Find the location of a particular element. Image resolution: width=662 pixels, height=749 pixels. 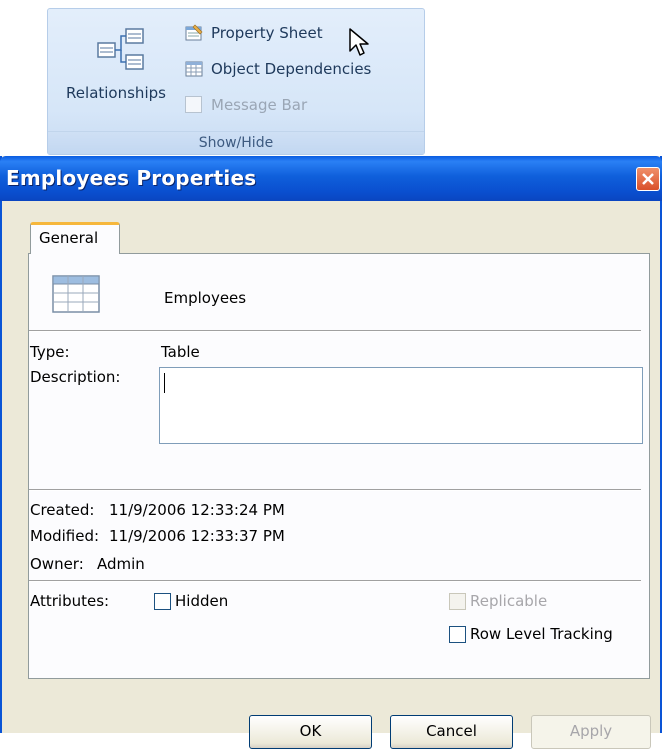

owner-value: Admin is located at coordinates (121, 564).